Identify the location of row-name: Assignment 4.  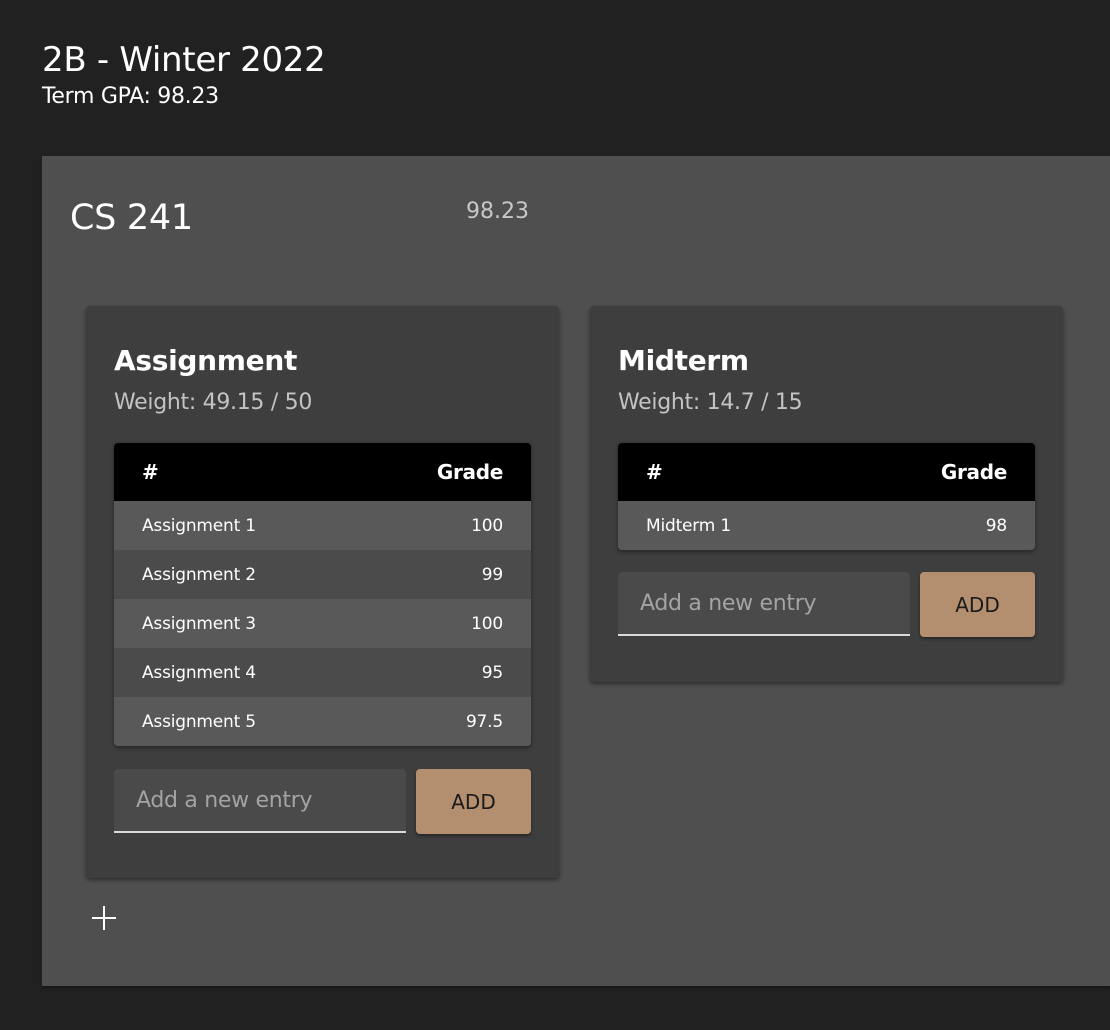
(199, 672).